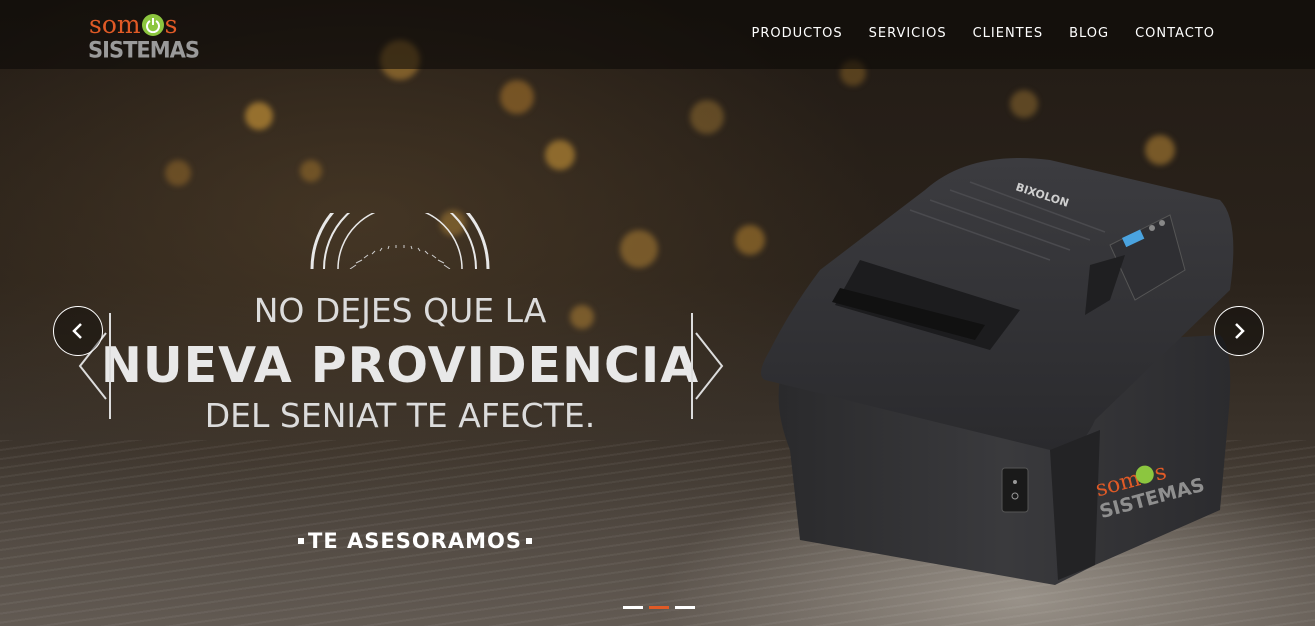  What do you see at coordinates (171, 24) in the screenshot?
I see `logo-s: s` at bounding box center [171, 24].